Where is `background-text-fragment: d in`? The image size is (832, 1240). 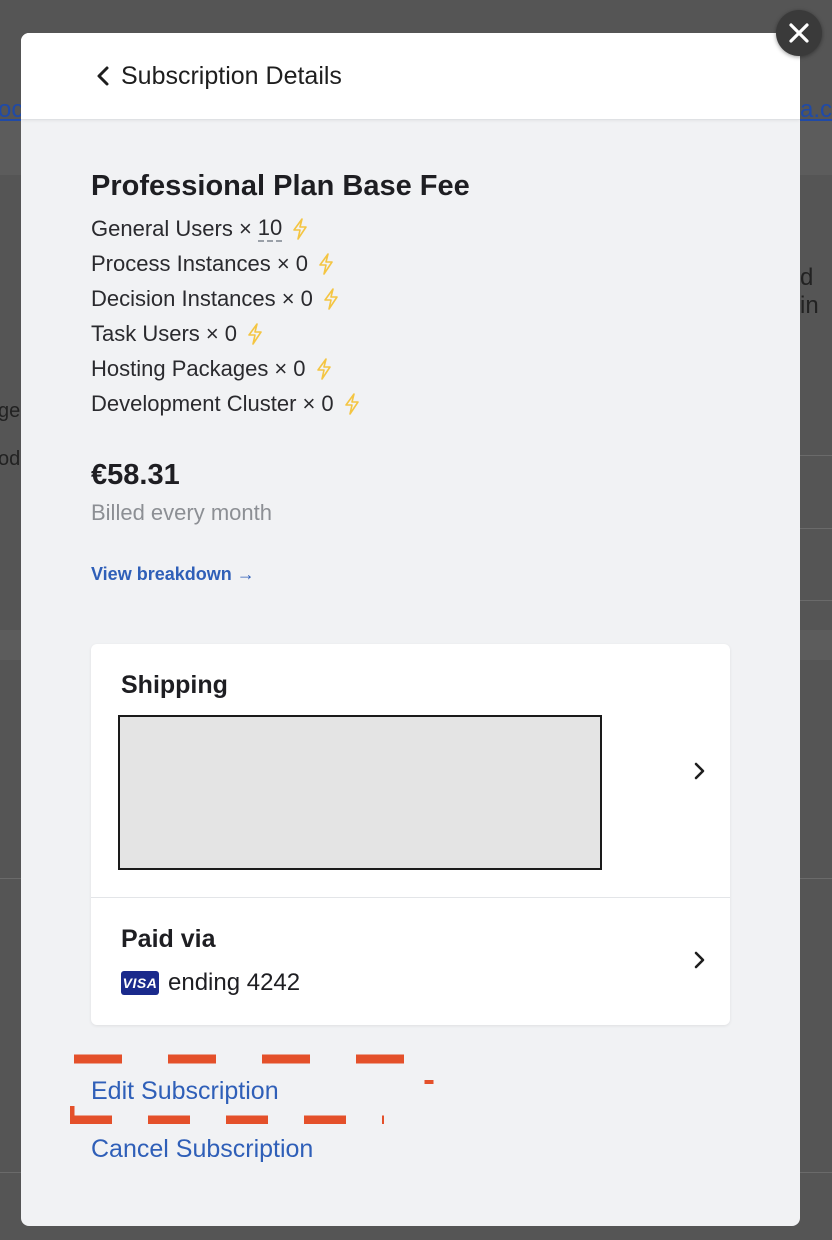
background-text-fragment: d in is located at coordinates (809, 291).